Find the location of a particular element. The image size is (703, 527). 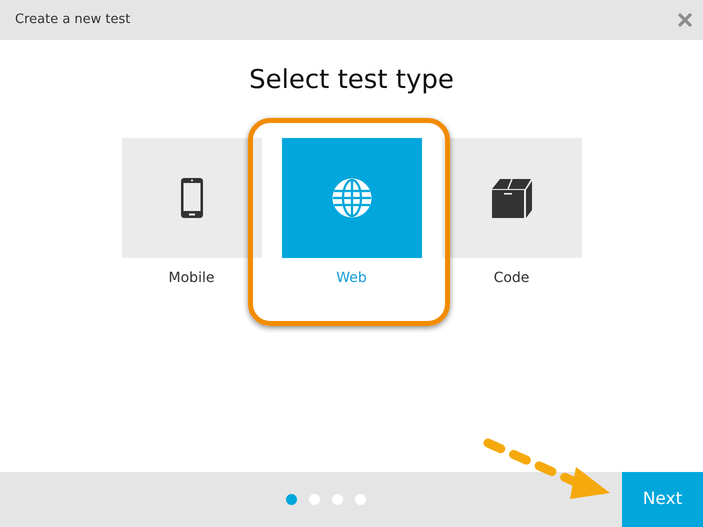

box-icon is located at coordinates (511, 198).